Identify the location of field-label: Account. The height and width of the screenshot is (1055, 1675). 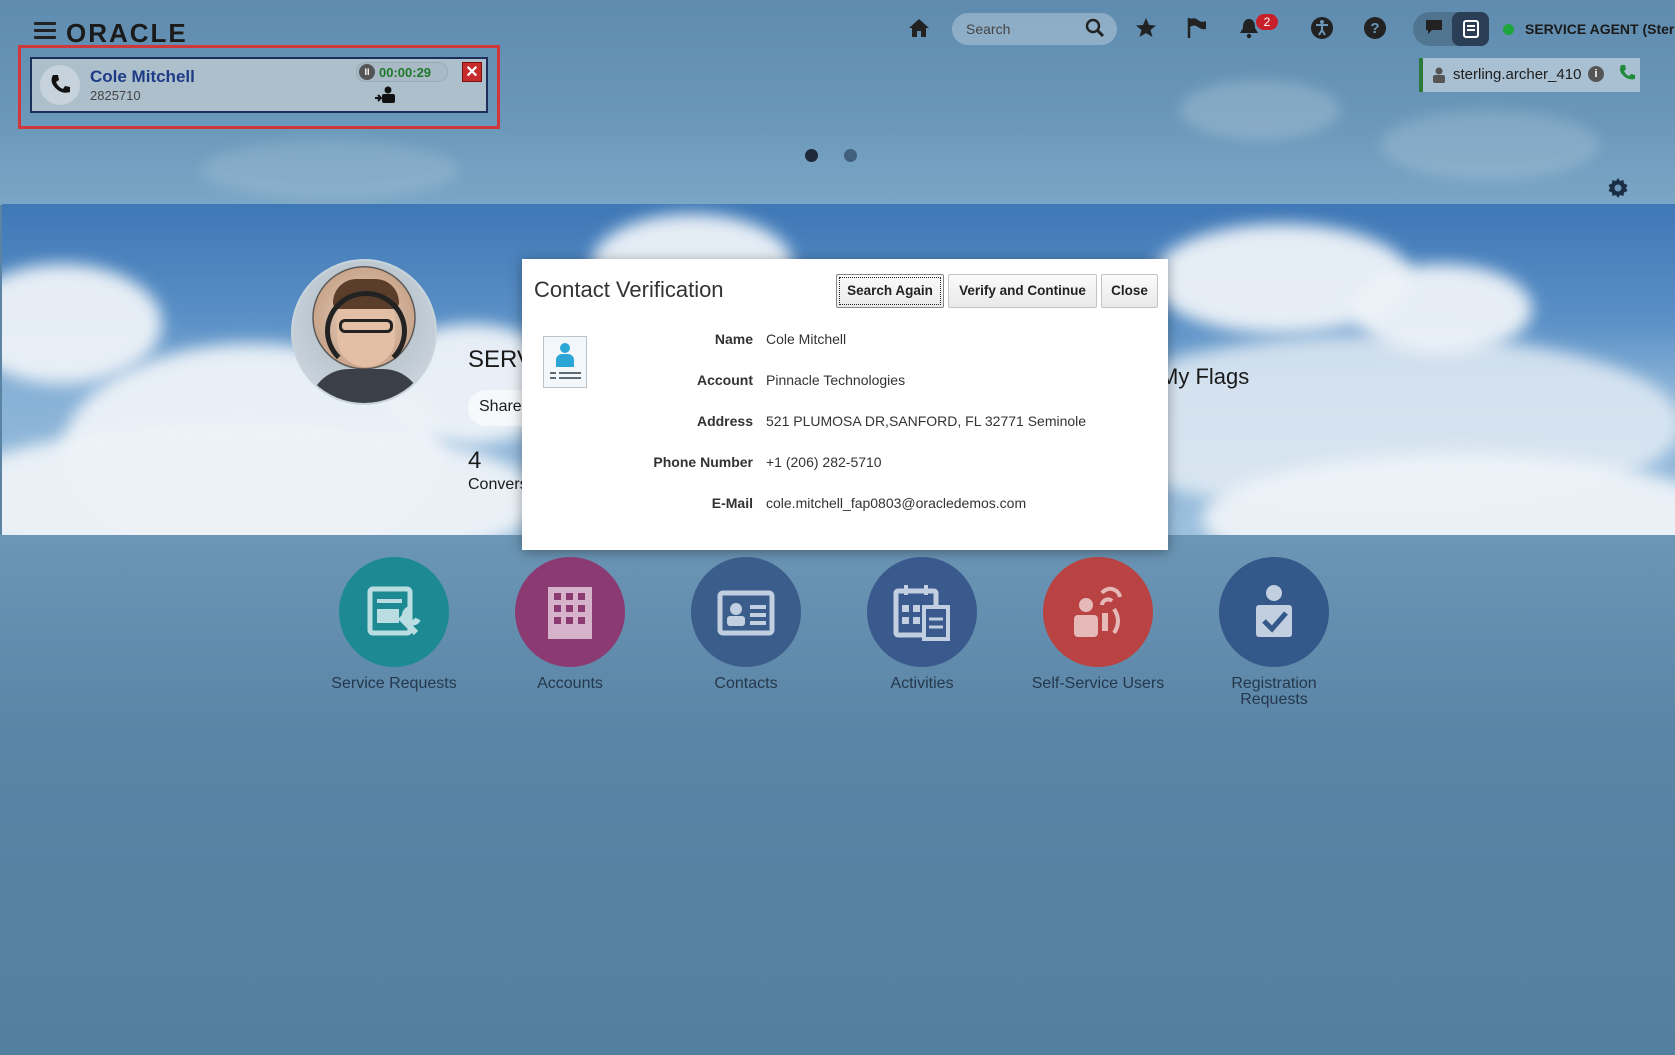
(725, 380).